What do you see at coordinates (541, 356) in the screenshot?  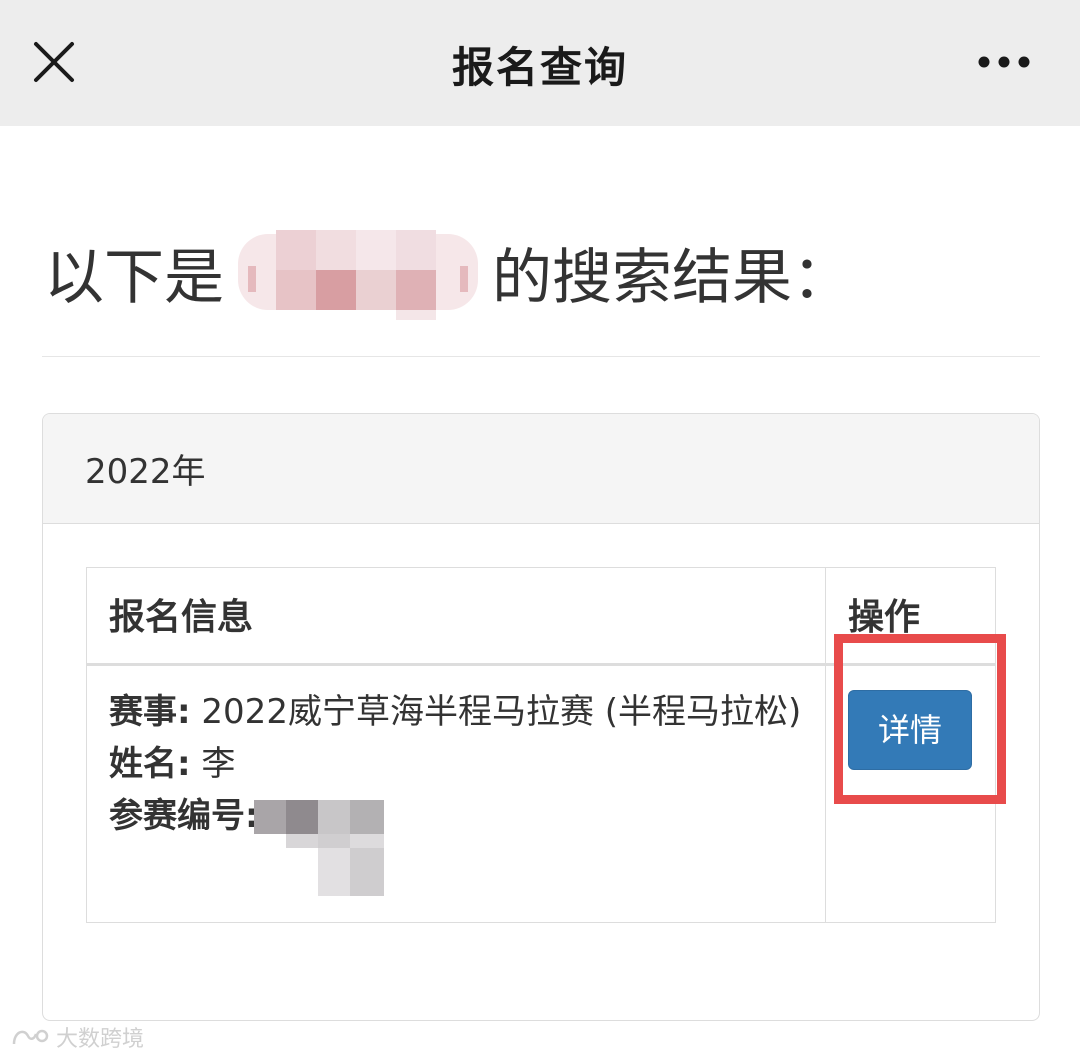 I see `divider` at bounding box center [541, 356].